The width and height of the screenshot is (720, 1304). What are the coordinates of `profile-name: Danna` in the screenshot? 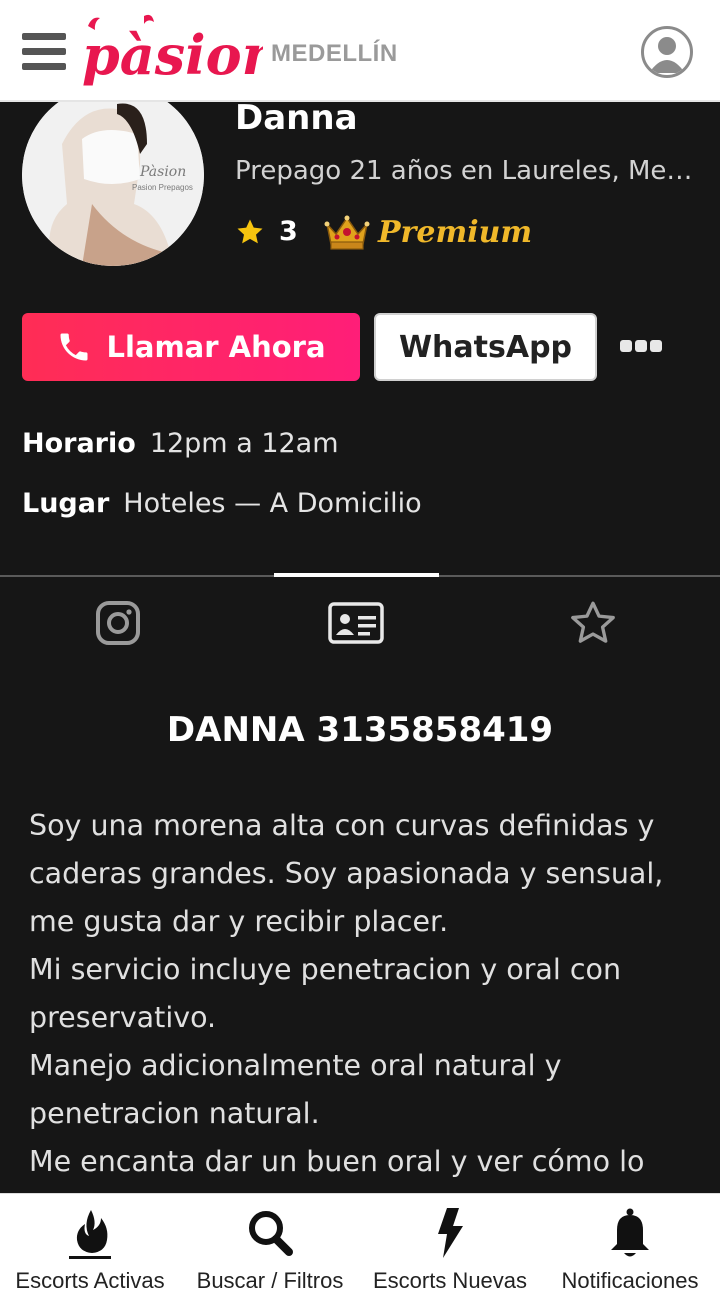 It's located at (296, 118).